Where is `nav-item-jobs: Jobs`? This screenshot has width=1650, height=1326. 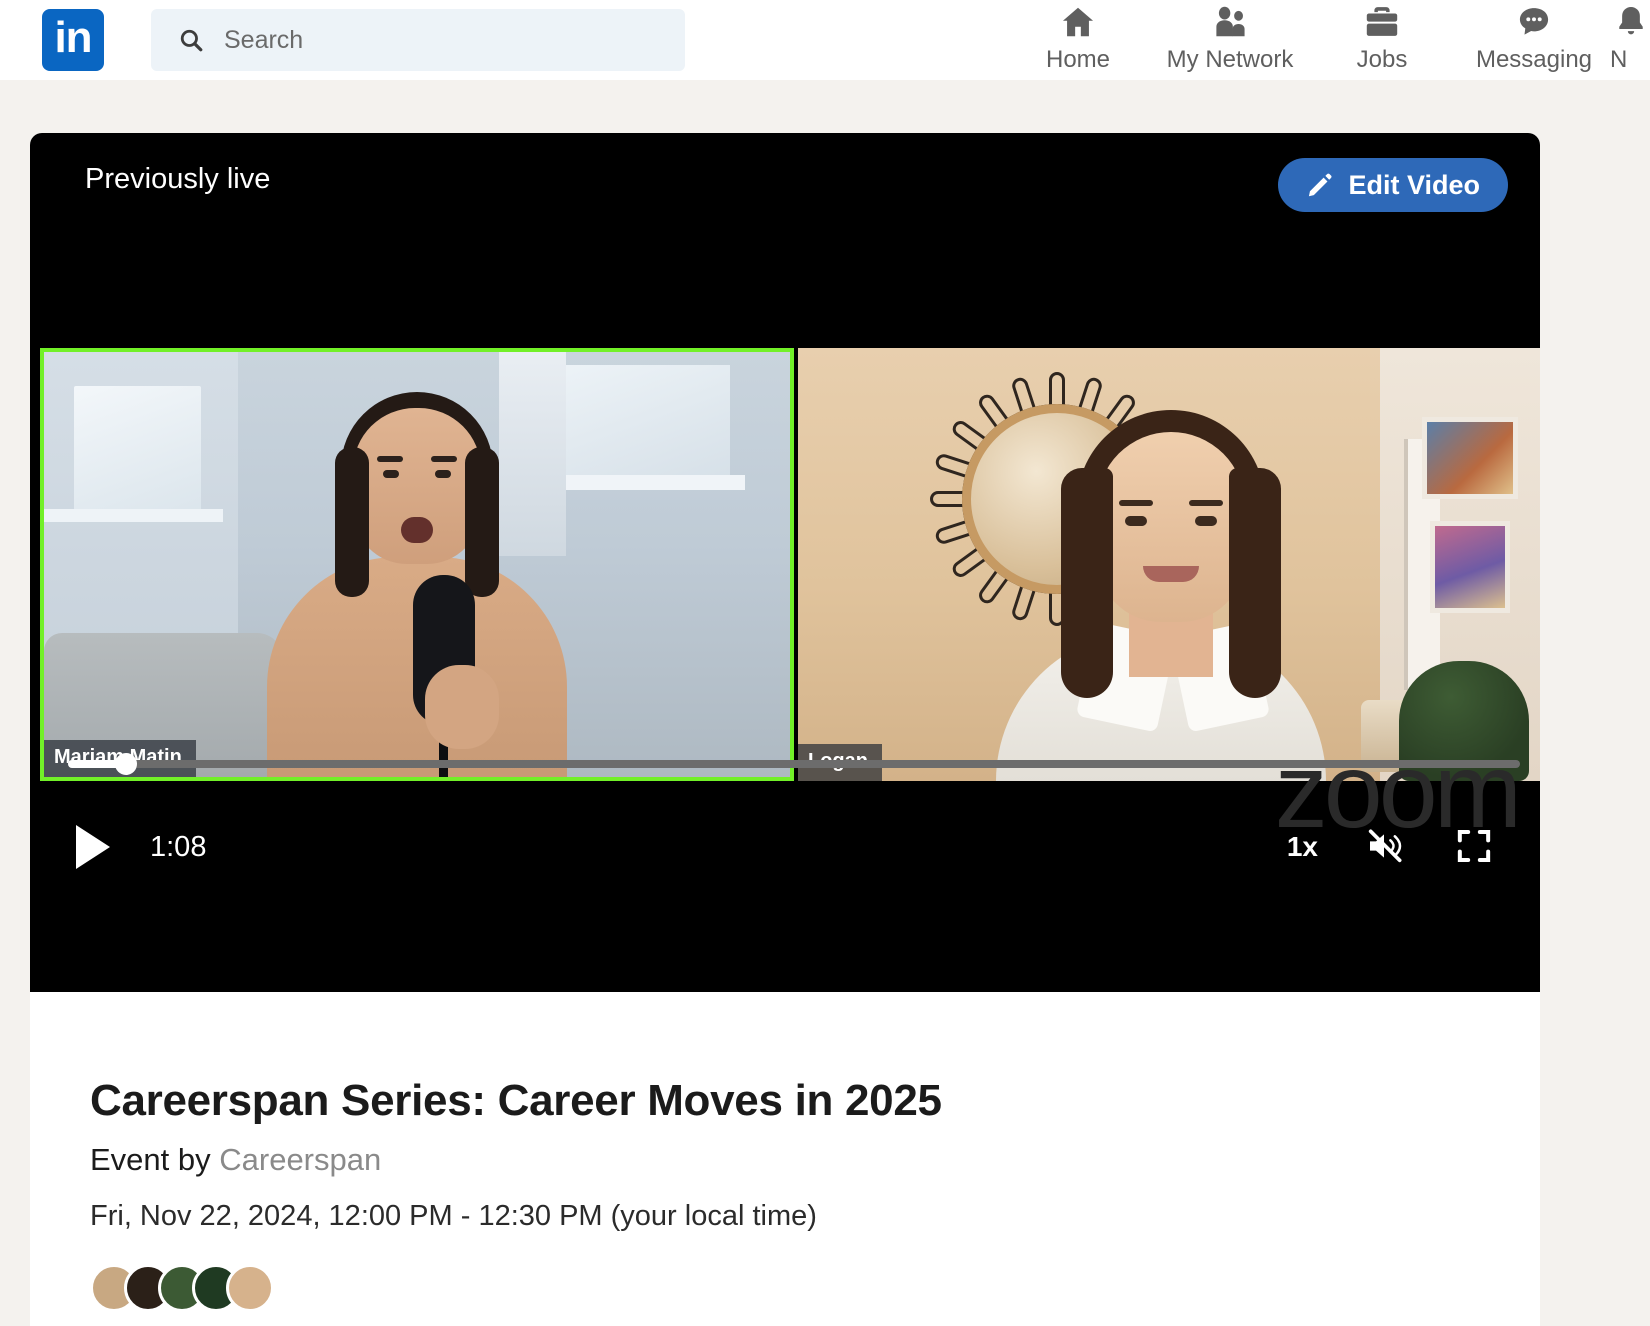 nav-item-jobs: Jobs is located at coordinates (1382, 40).